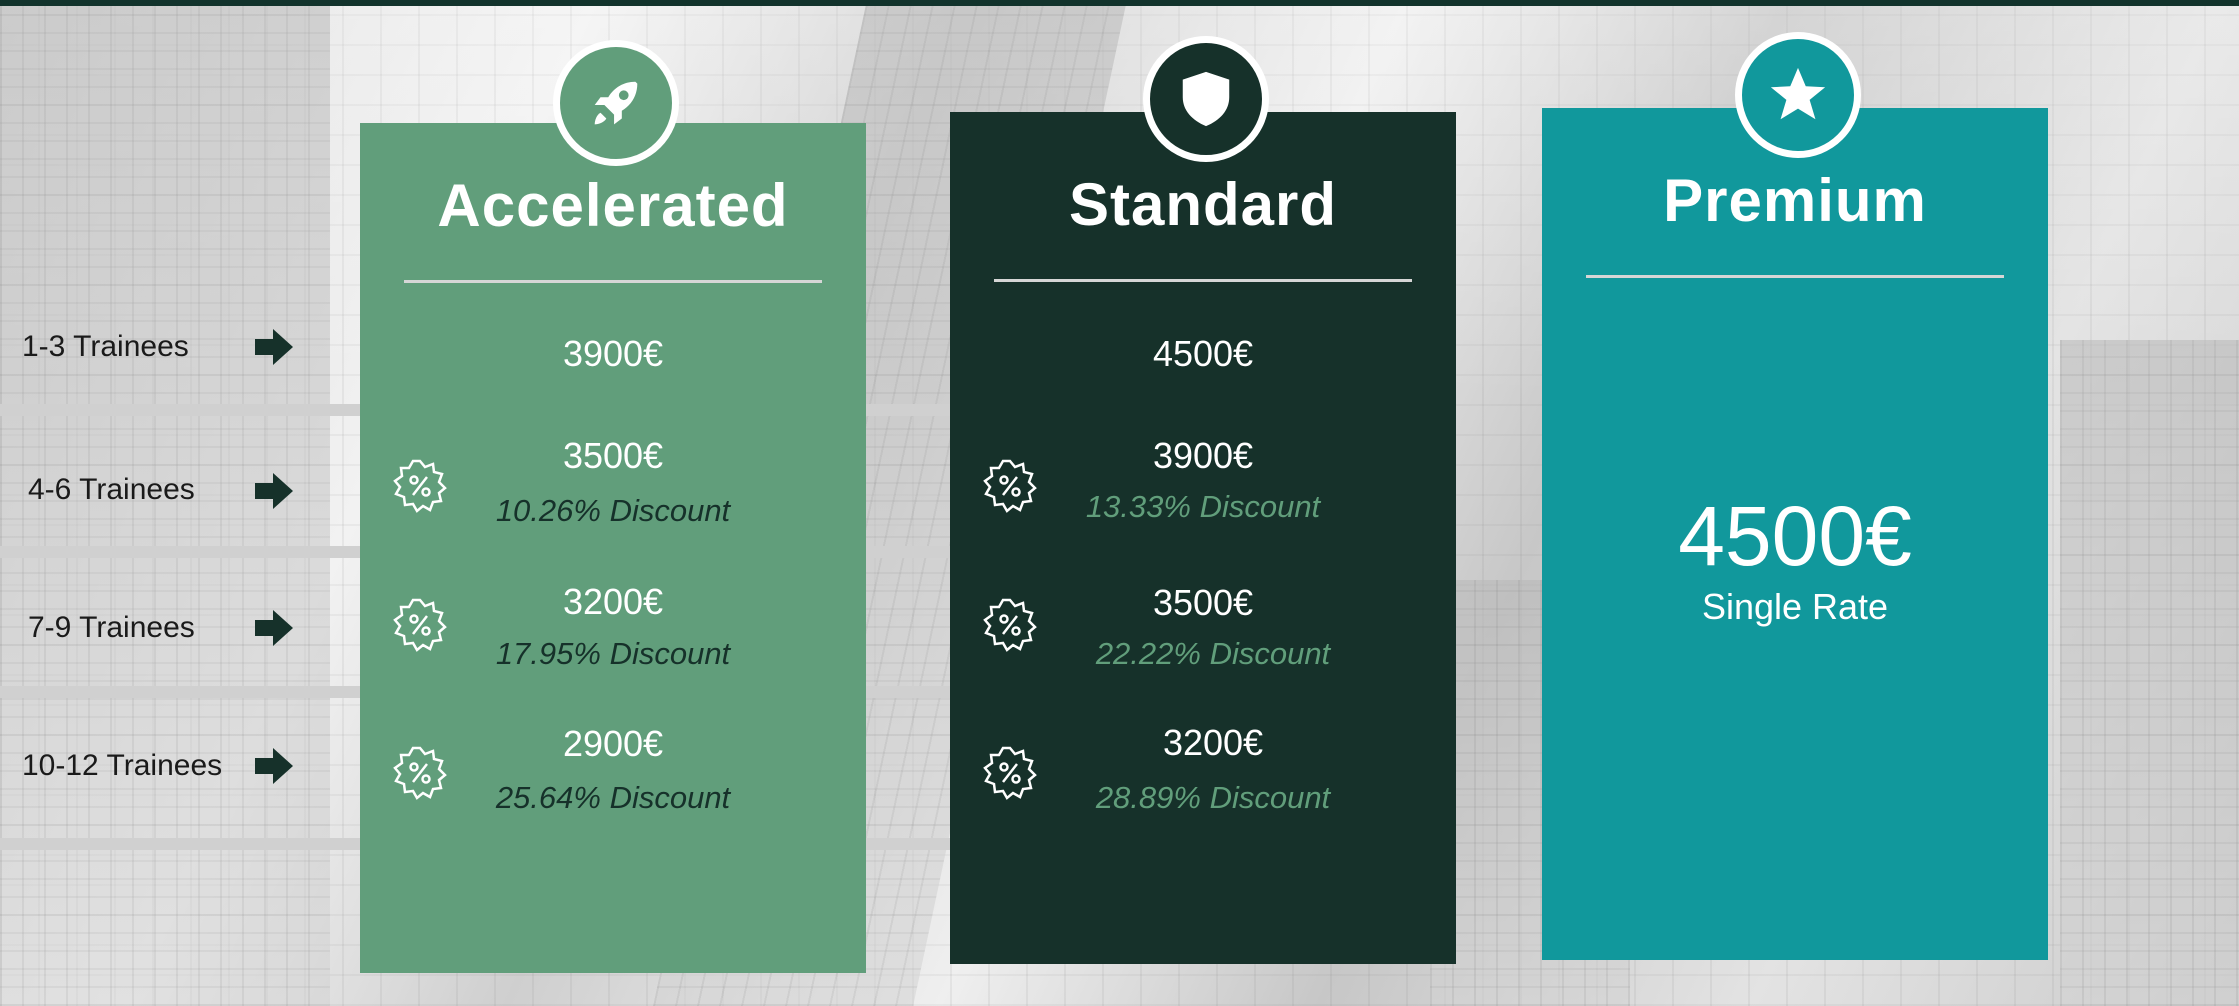 The height and width of the screenshot is (1006, 2239). I want to click on row-label-10-12-trainees: 10-12 Trainees, so click(122, 765).